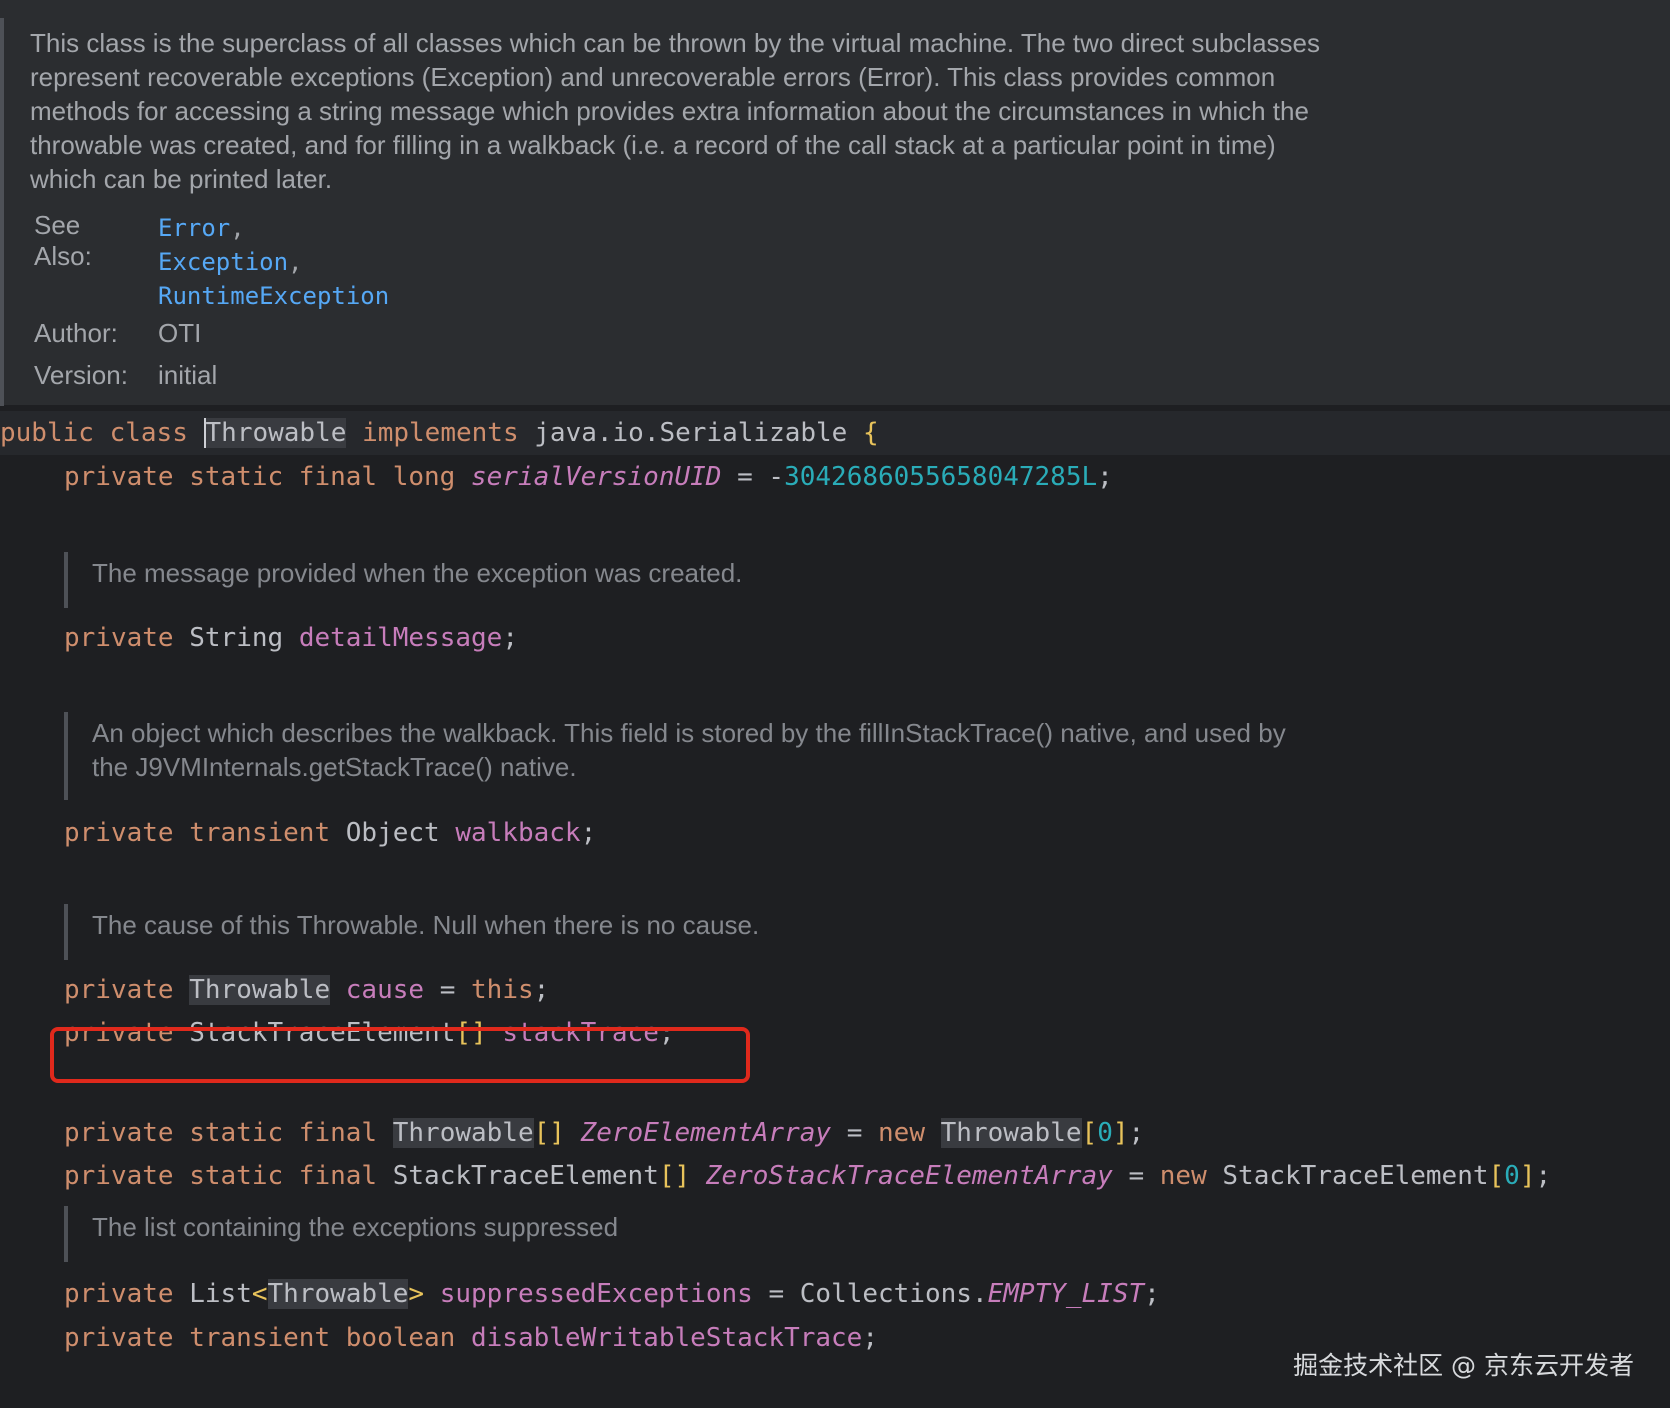 This screenshot has height=1408, width=1670. I want to click on see-also-item: Exception,, so click(230, 262).